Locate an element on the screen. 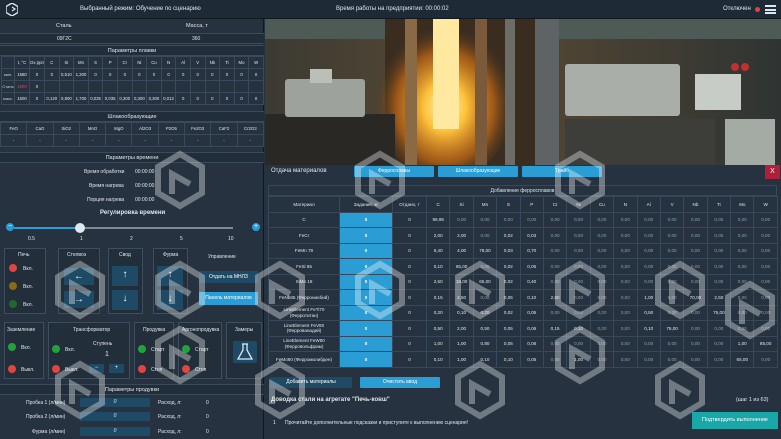  grounding-led-on is located at coordinates (12, 347).